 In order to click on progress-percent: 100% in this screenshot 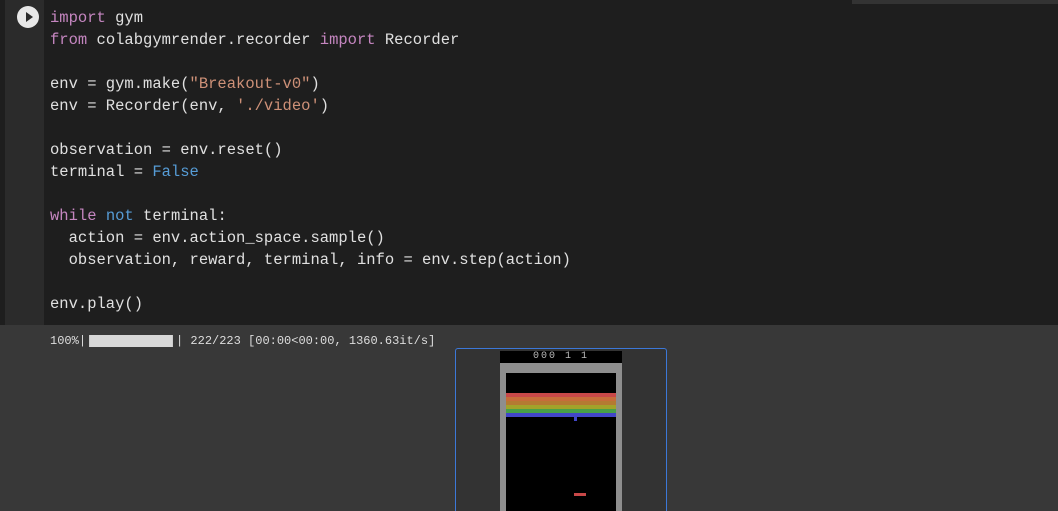, I will do `click(64, 341)`.